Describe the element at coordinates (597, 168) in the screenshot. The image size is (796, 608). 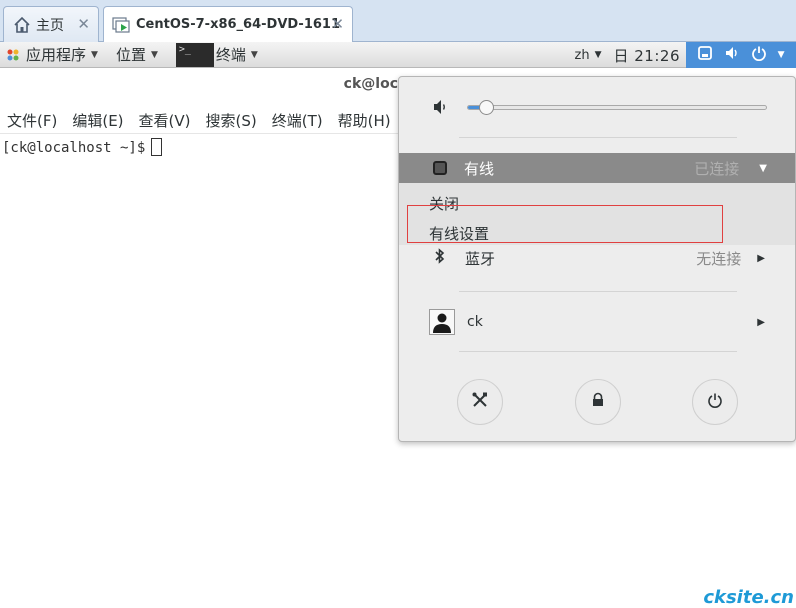
I see `wired-connection-row: 有线 已连接 ▼` at that location.